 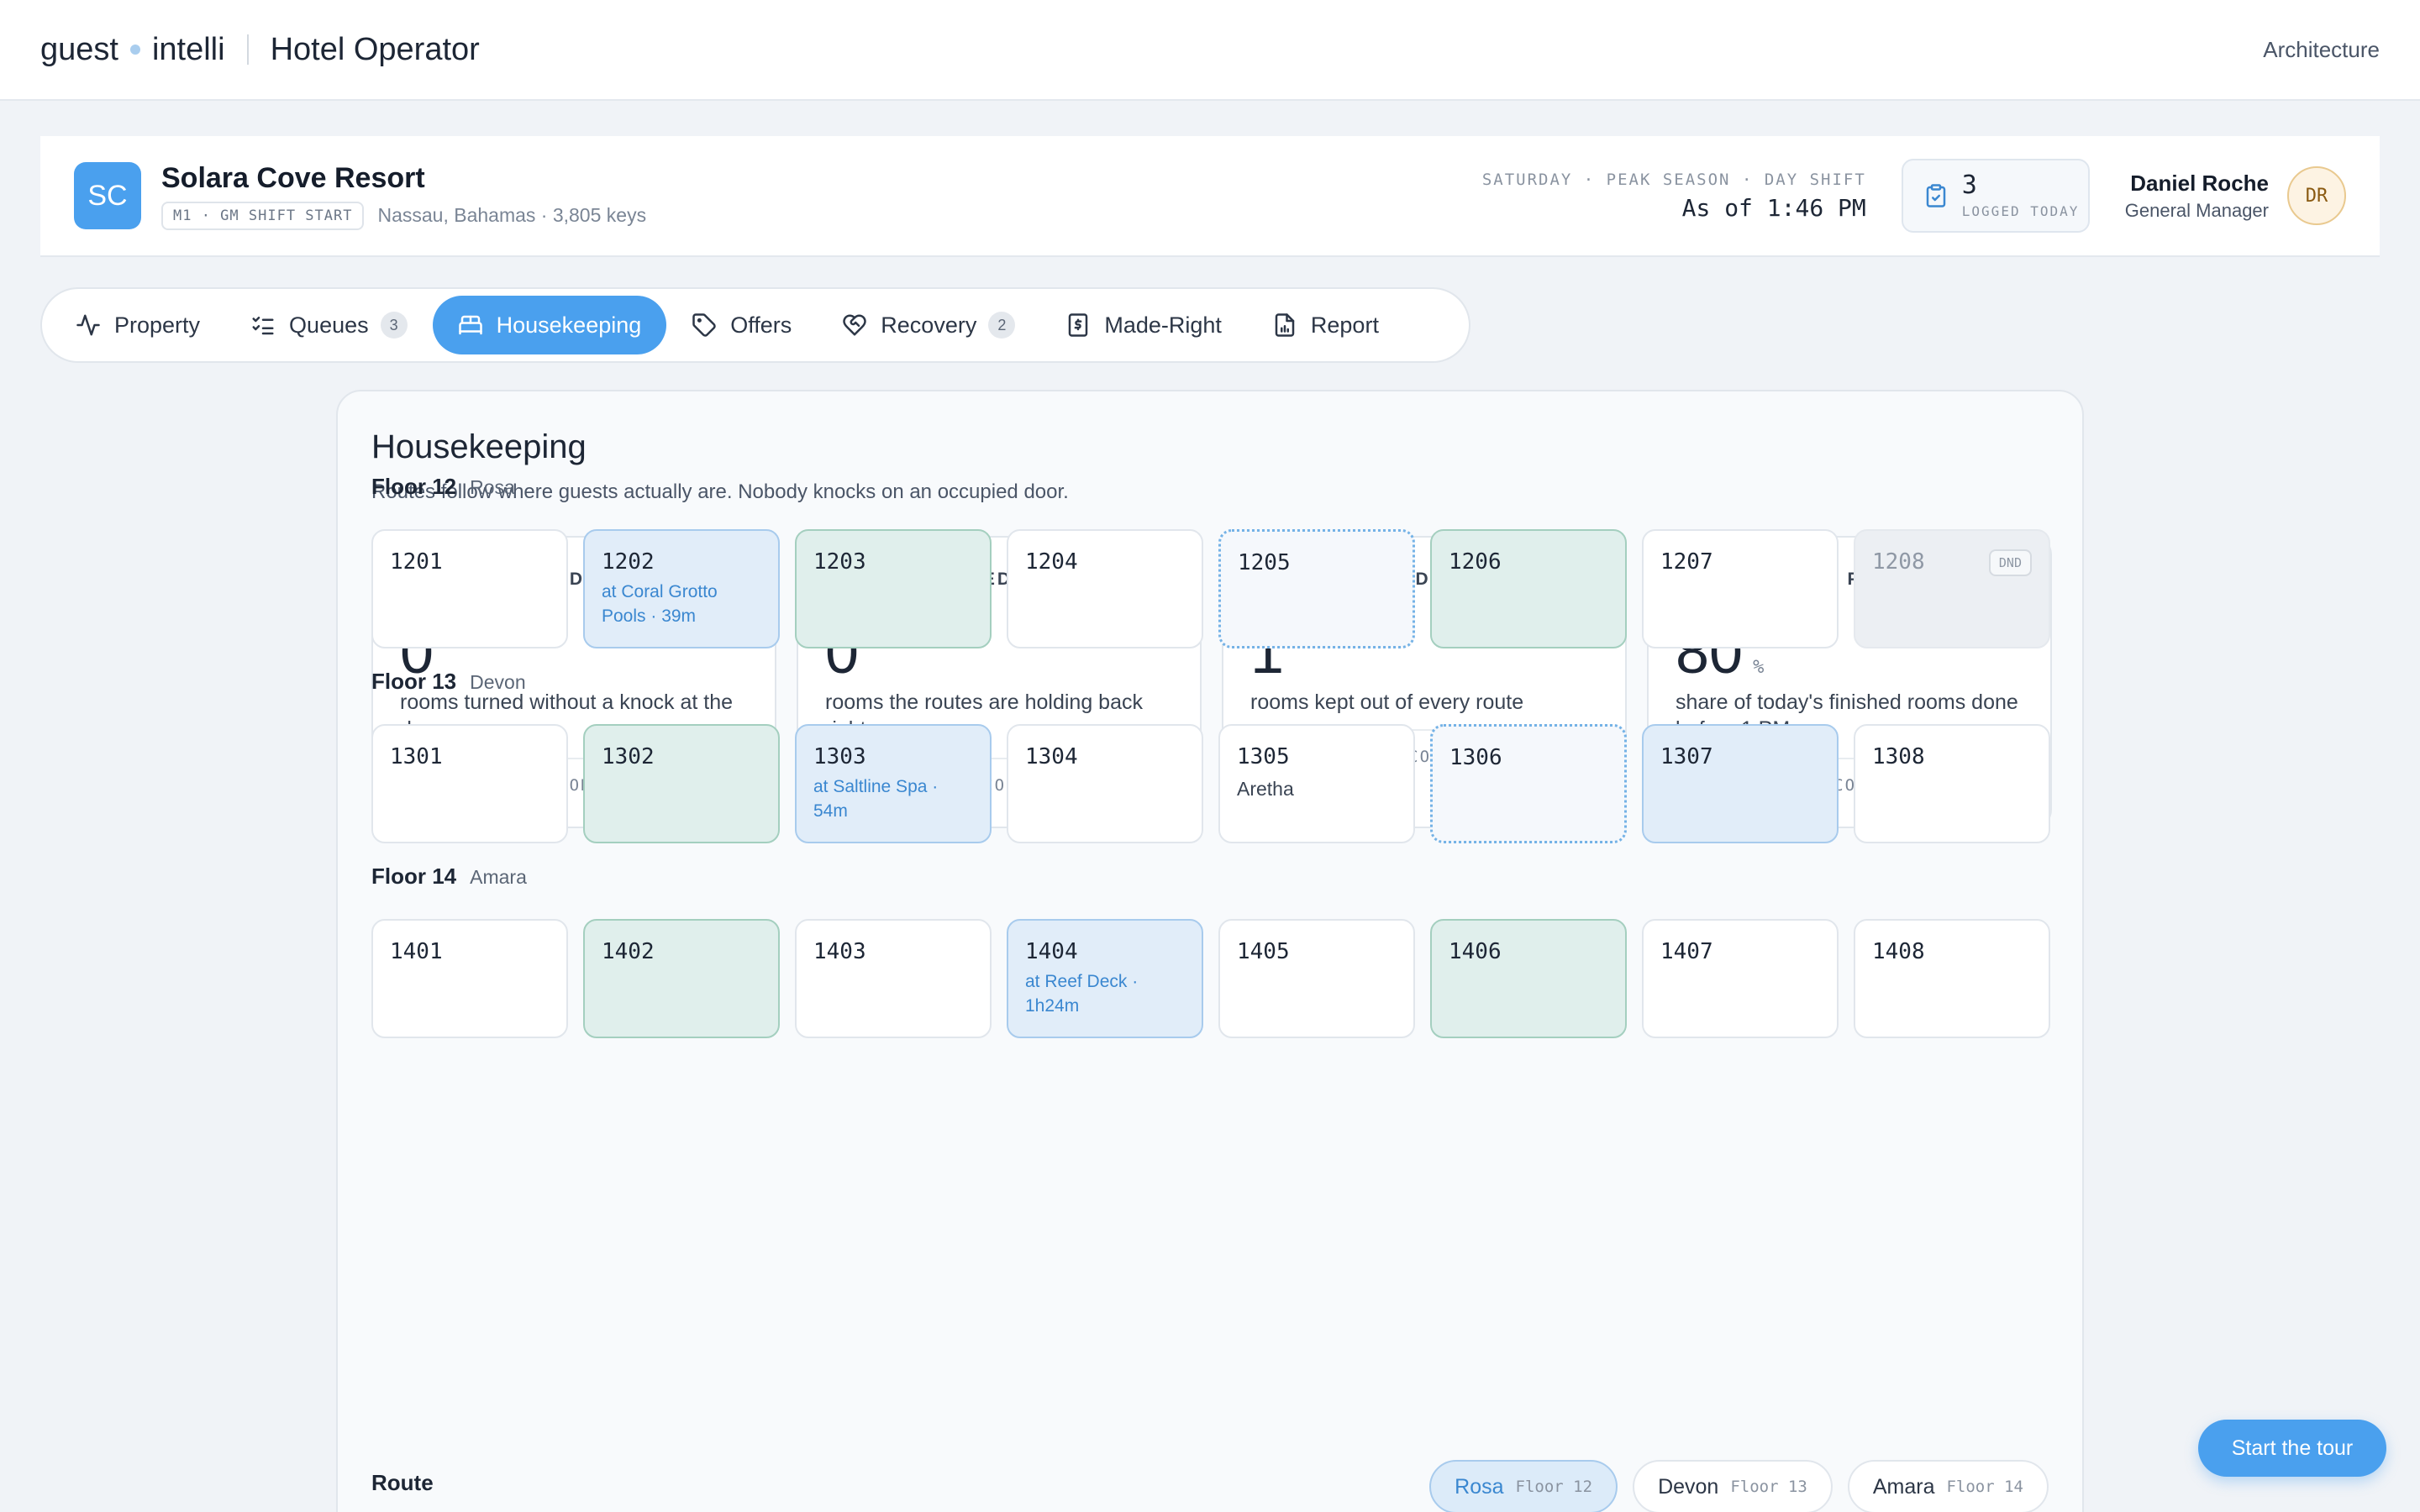 What do you see at coordinates (1741, 588) in the screenshot?
I see `room-tile: 1207` at bounding box center [1741, 588].